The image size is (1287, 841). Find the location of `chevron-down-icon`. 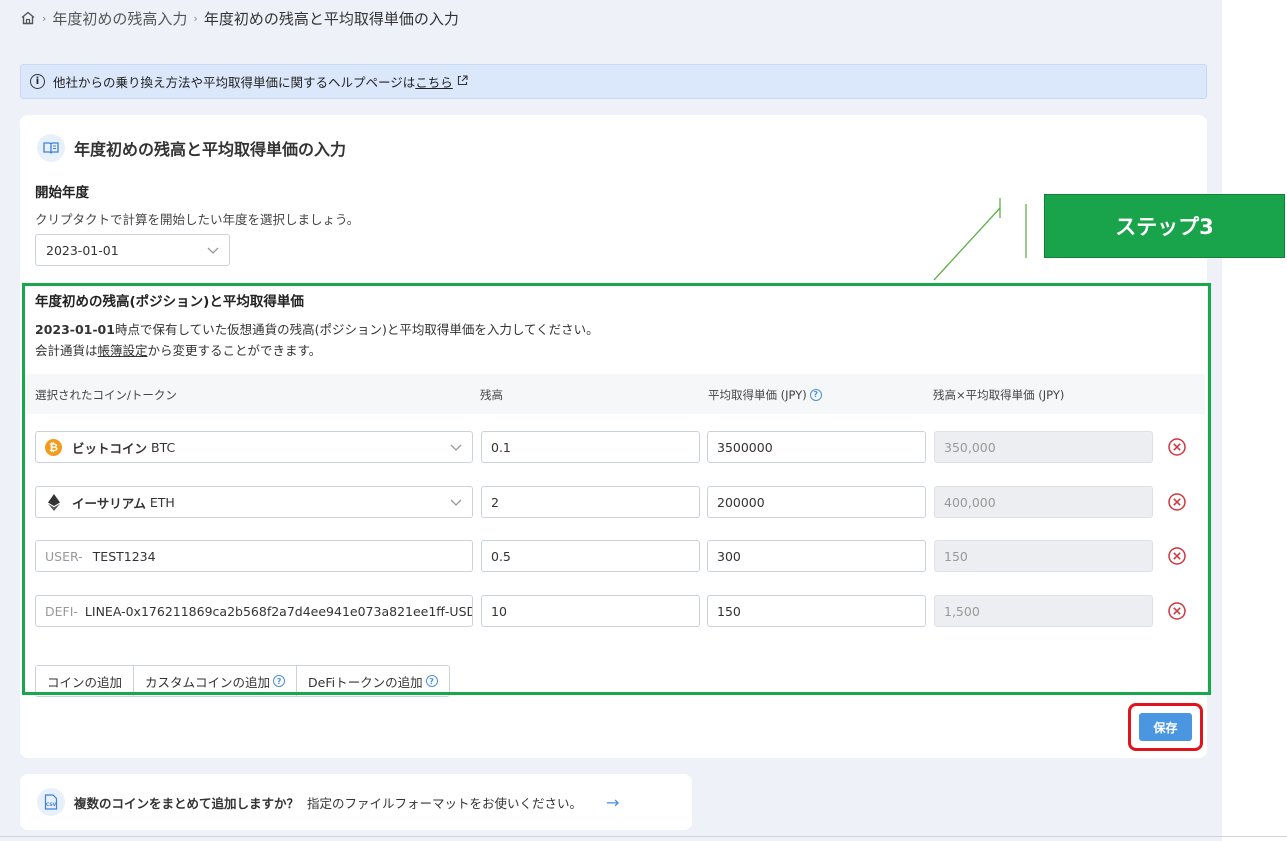

chevron-down-icon is located at coordinates (213, 251).